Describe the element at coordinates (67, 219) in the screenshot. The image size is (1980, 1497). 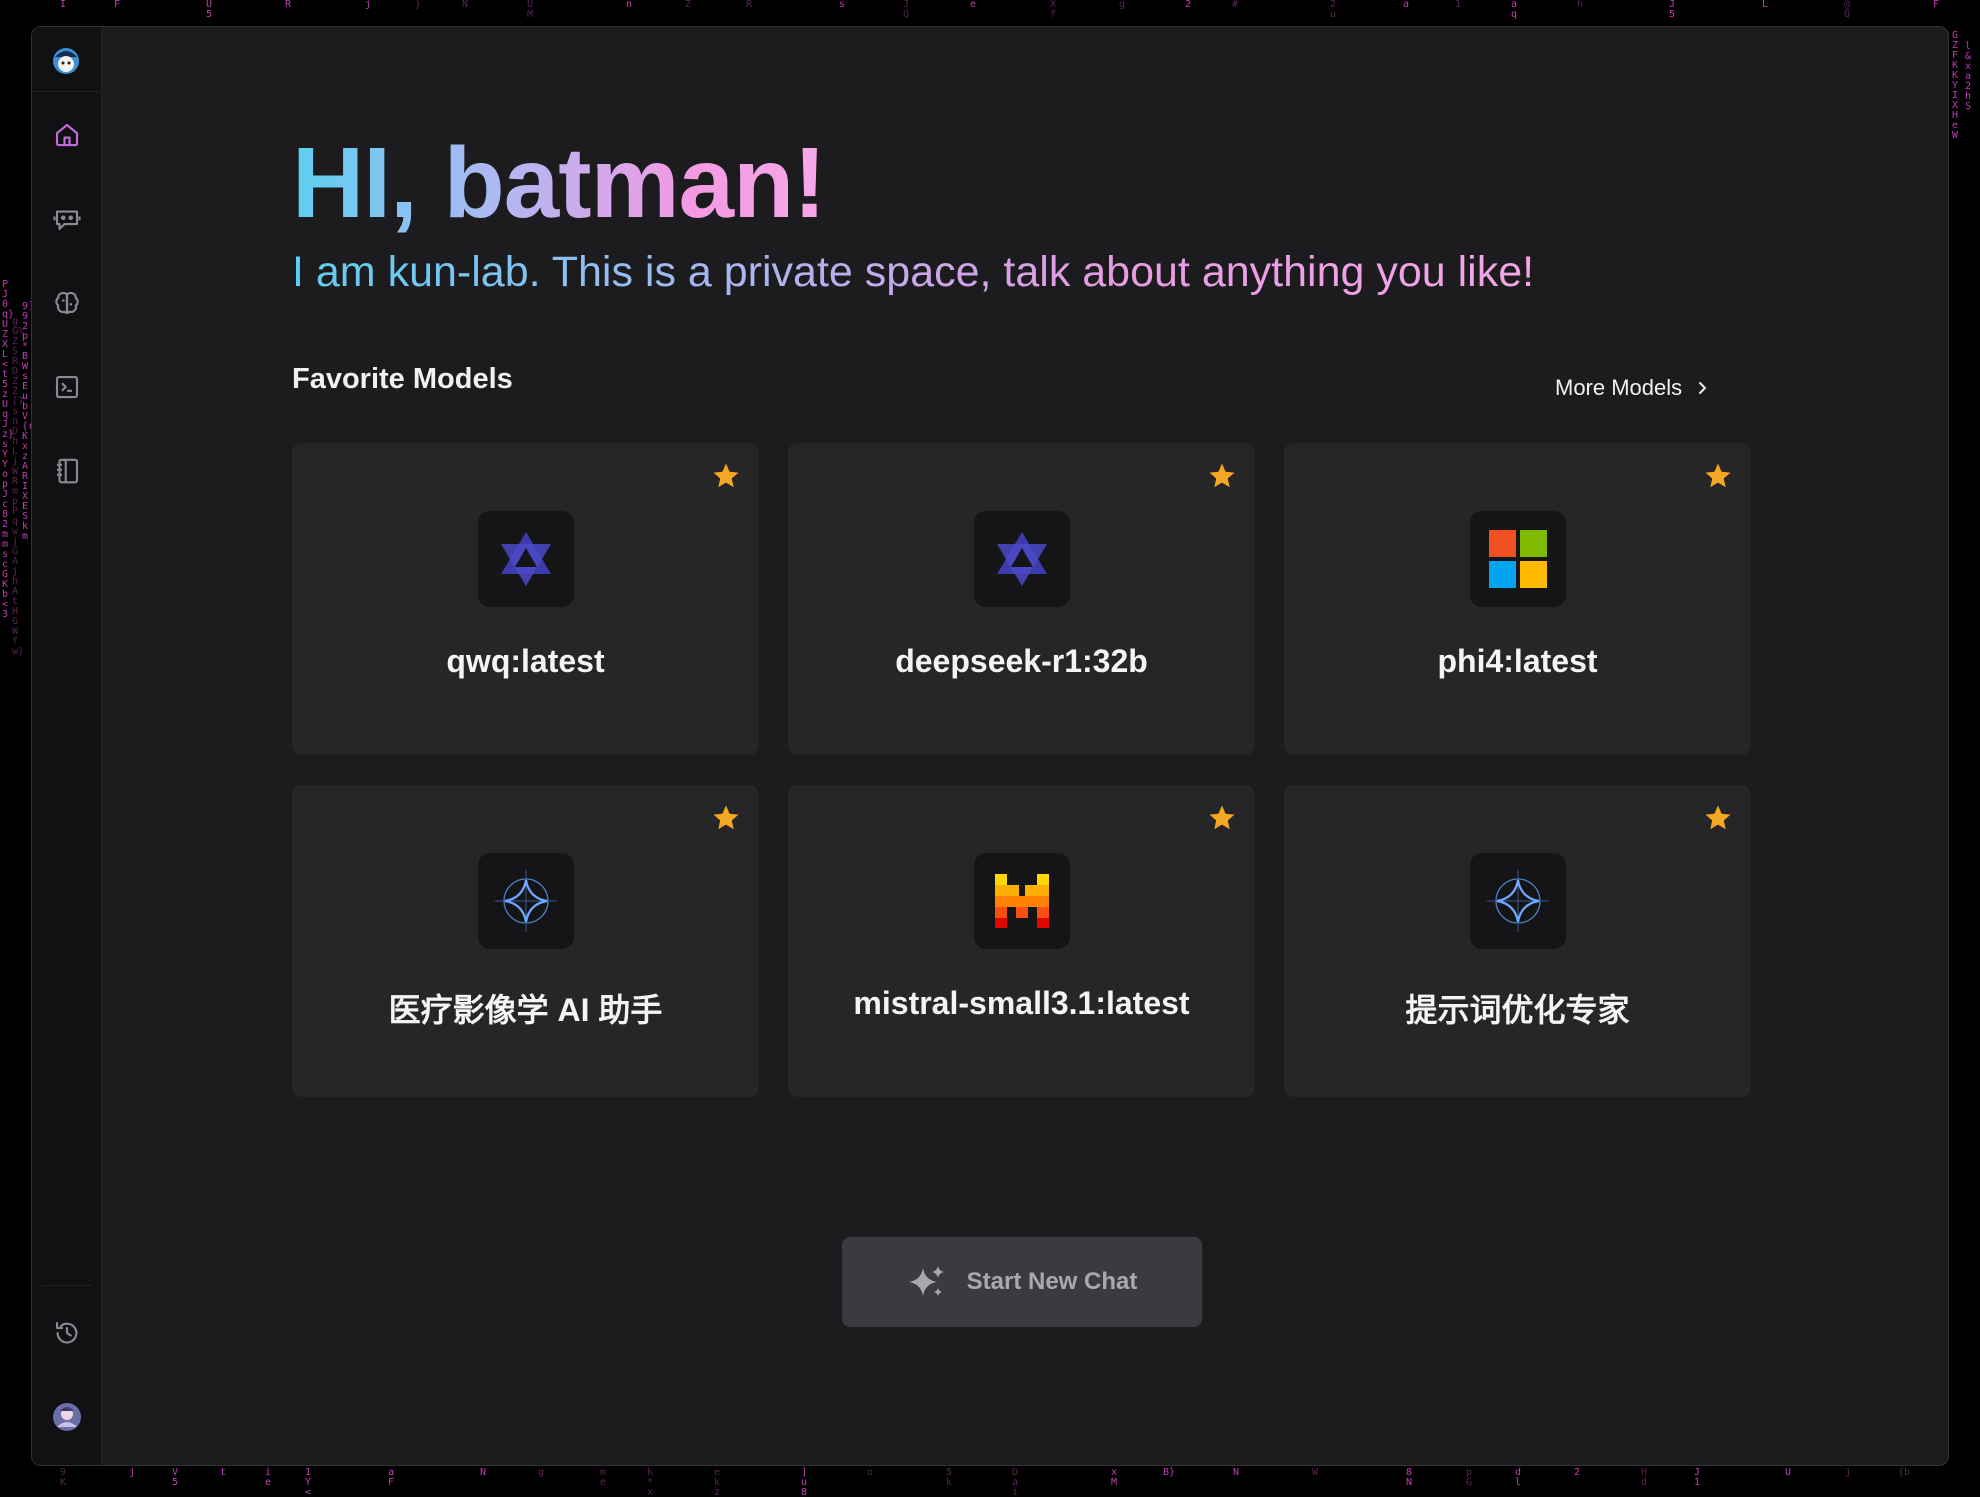
I see `sidebar-item-chat` at that location.